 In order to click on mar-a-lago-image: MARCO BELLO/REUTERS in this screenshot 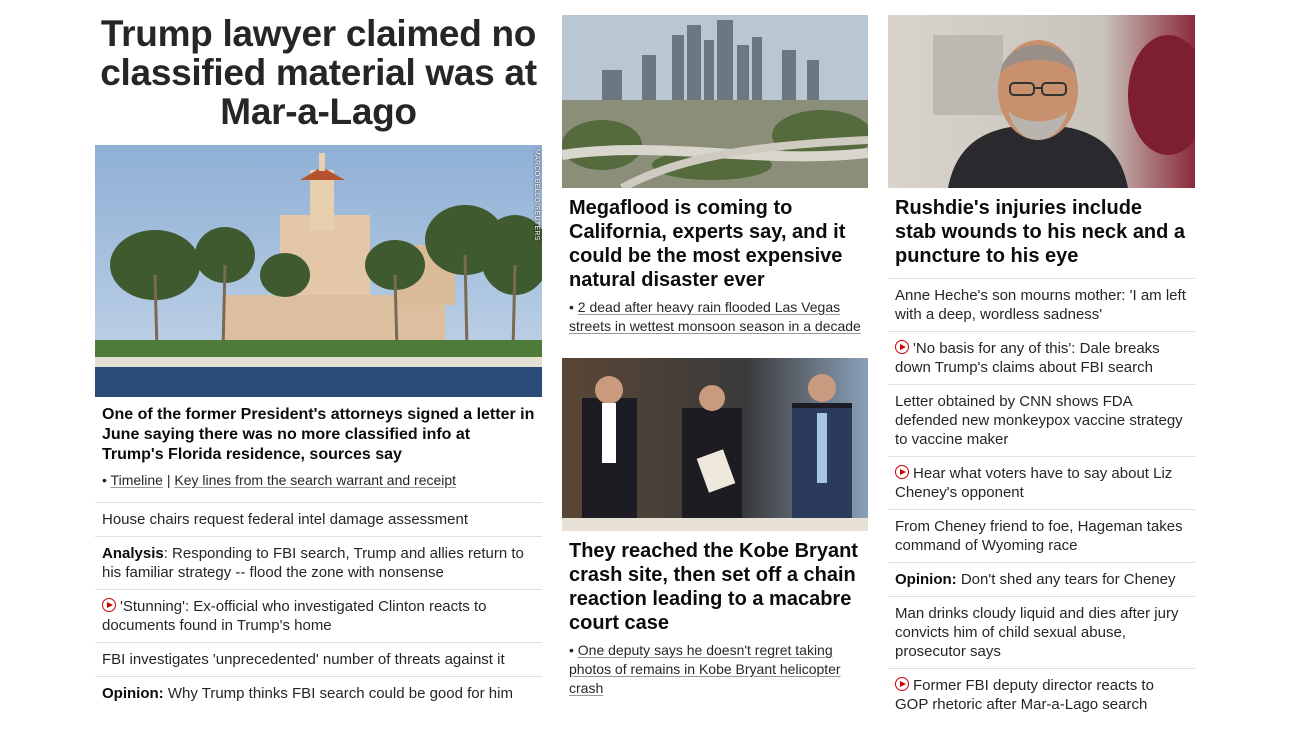, I will do `click(318, 271)`.